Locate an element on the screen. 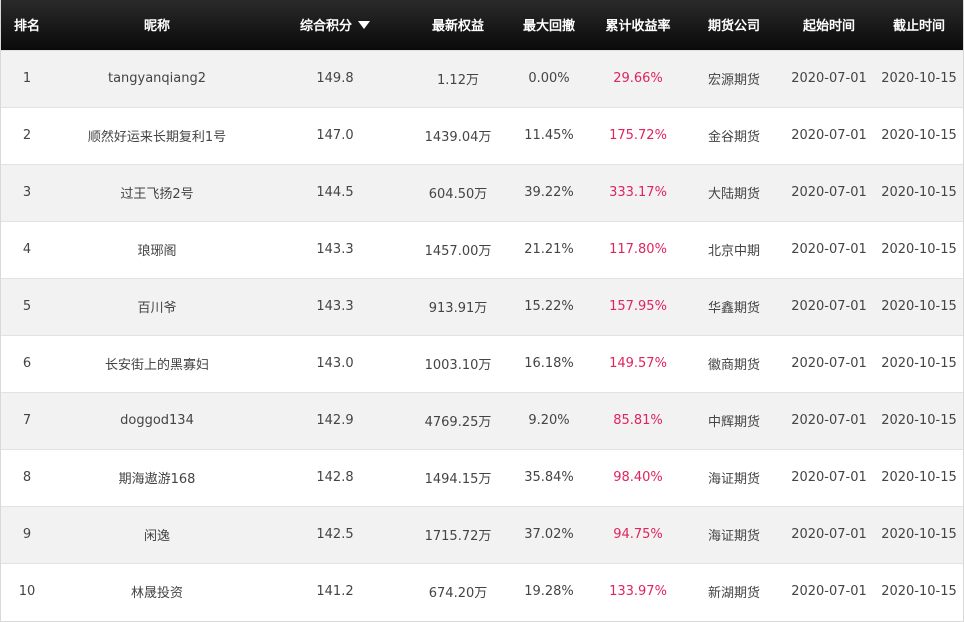 The image size is (964, 622). cell-company: 金谷期货 is located at coordinates (733, 137).